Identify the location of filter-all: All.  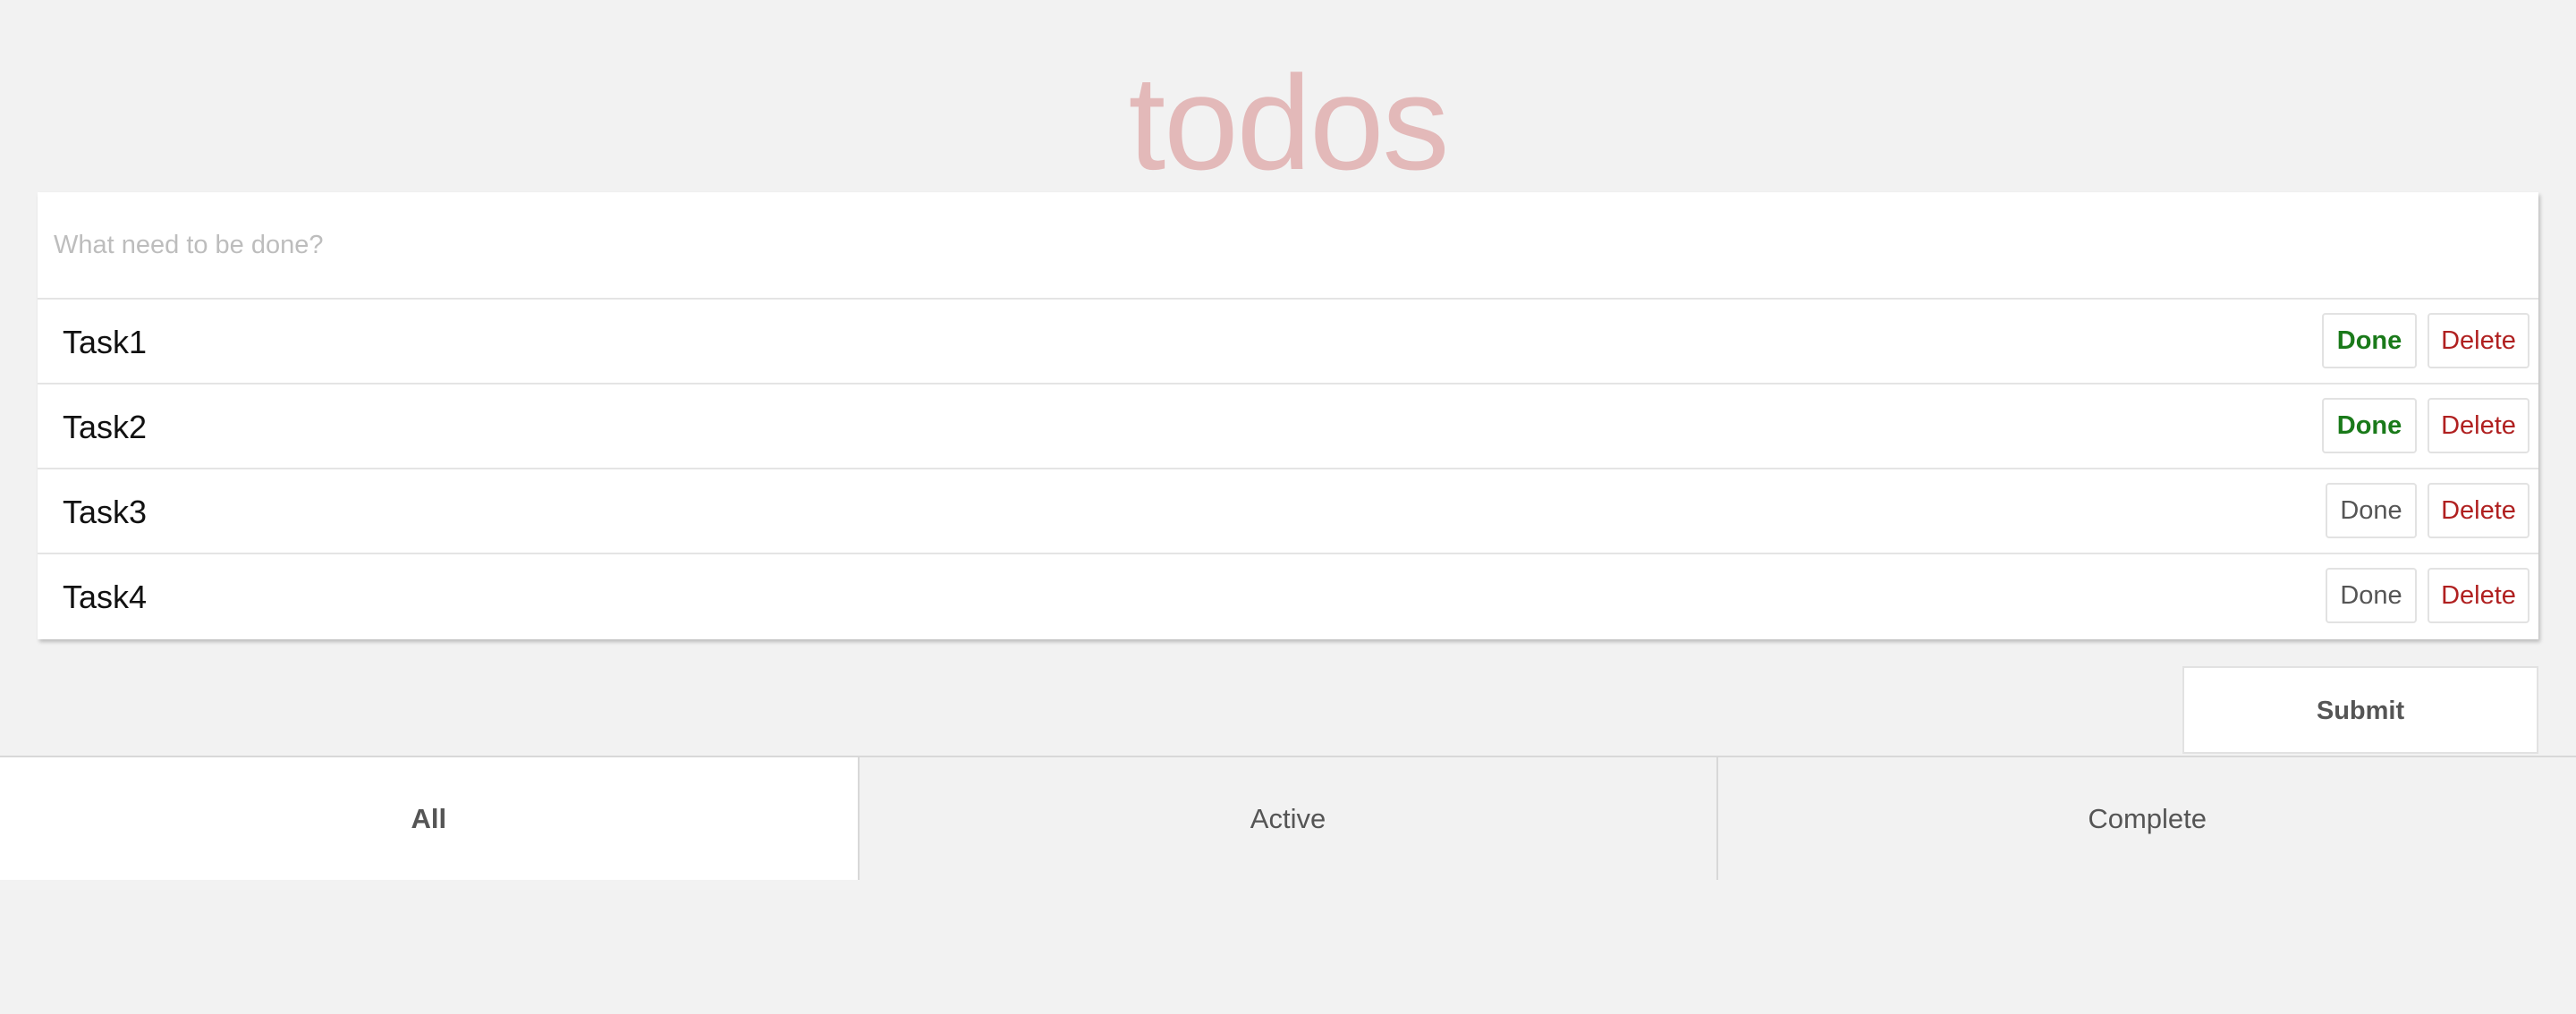
(429, 818).